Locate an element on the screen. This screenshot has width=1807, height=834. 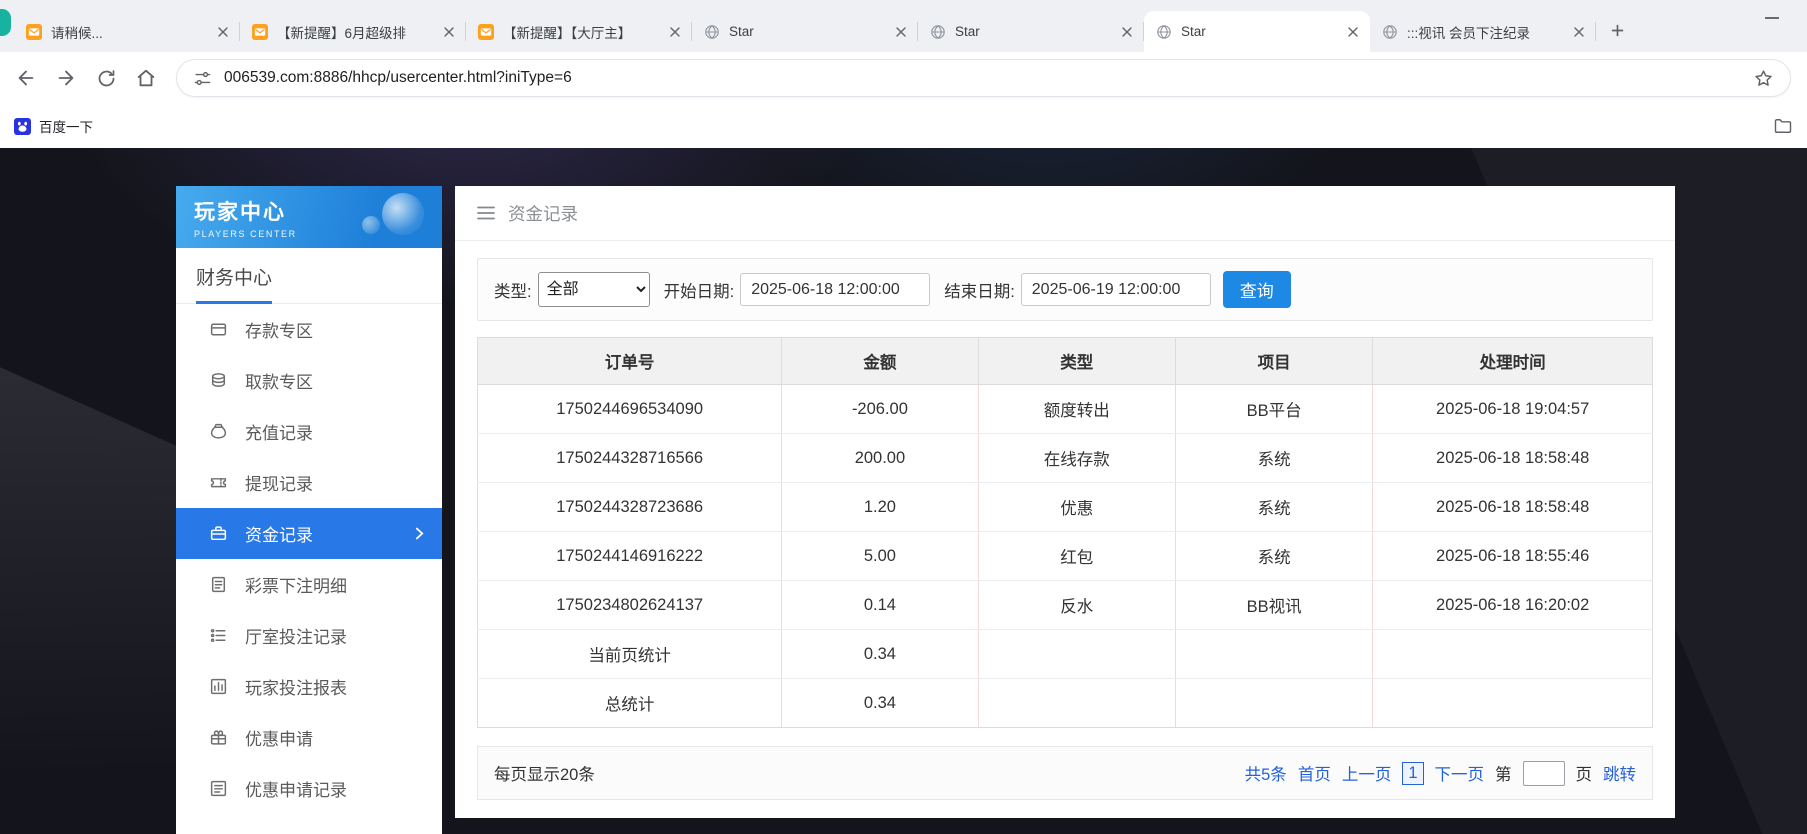
table-cell: -206.00 is located at coordinates (880, 409).